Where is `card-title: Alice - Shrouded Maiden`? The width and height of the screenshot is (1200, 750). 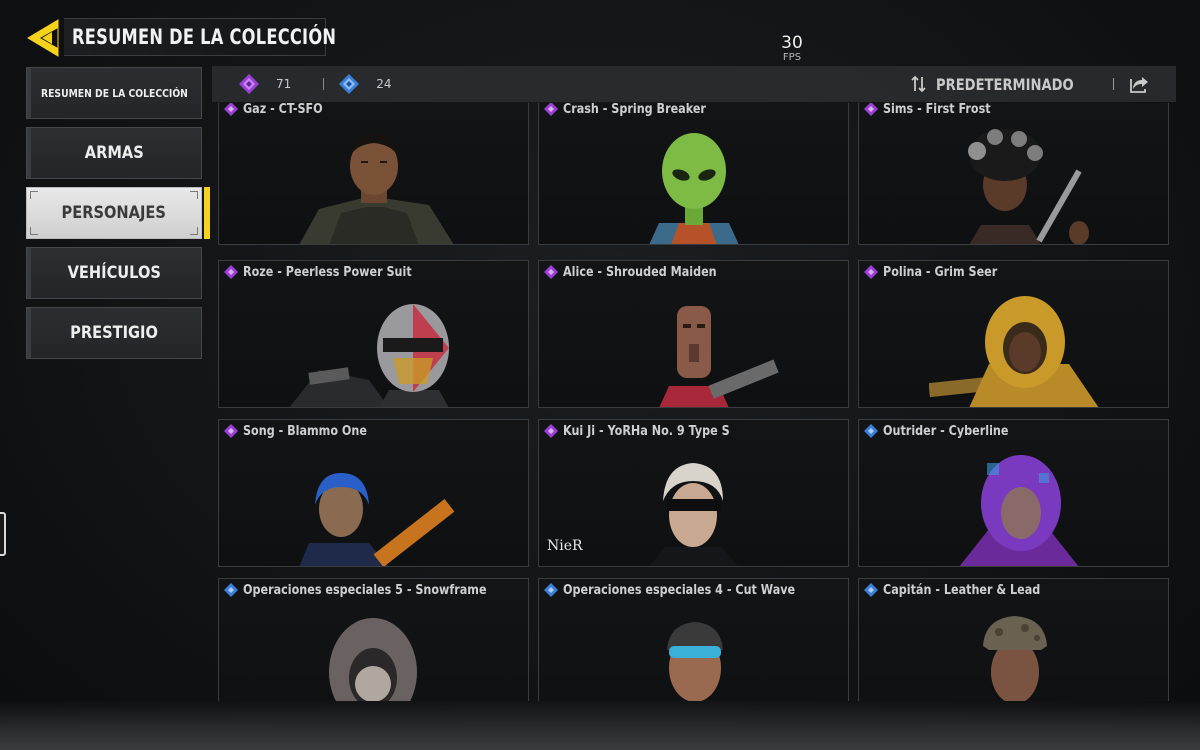 card-title: Alice - Shrouded Maiden is located at coordinates (642, 272).